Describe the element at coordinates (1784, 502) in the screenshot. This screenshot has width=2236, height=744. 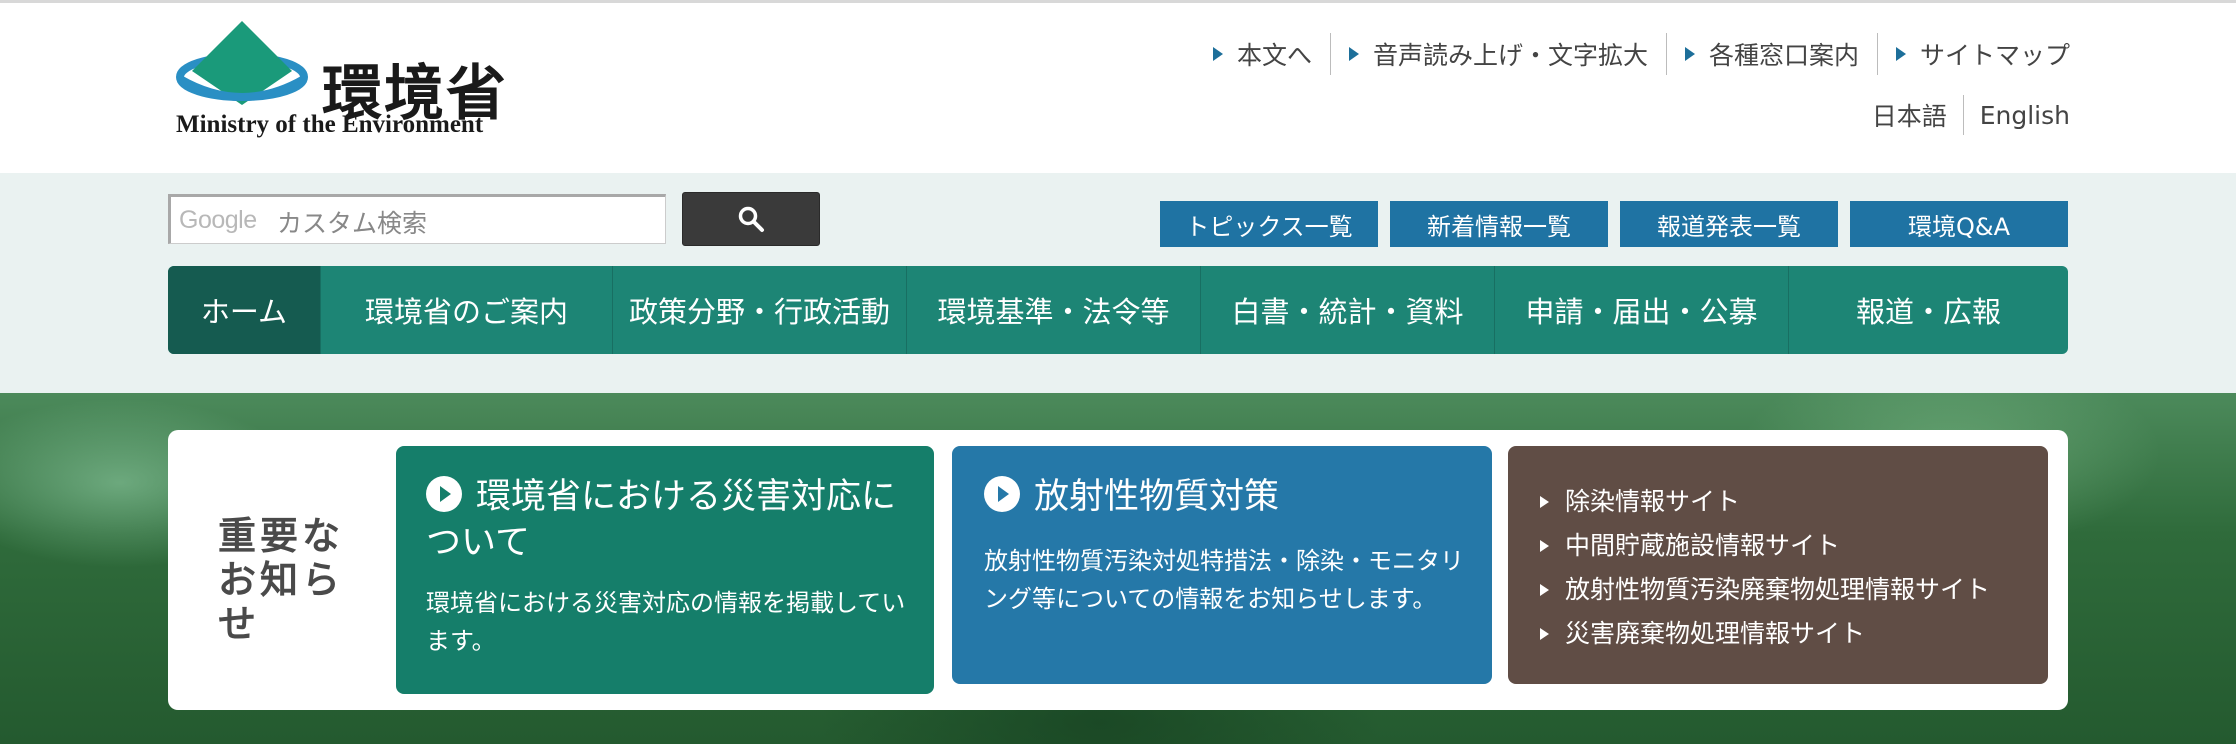
I see `link-decontamination: 除染情報サイト` at that location.